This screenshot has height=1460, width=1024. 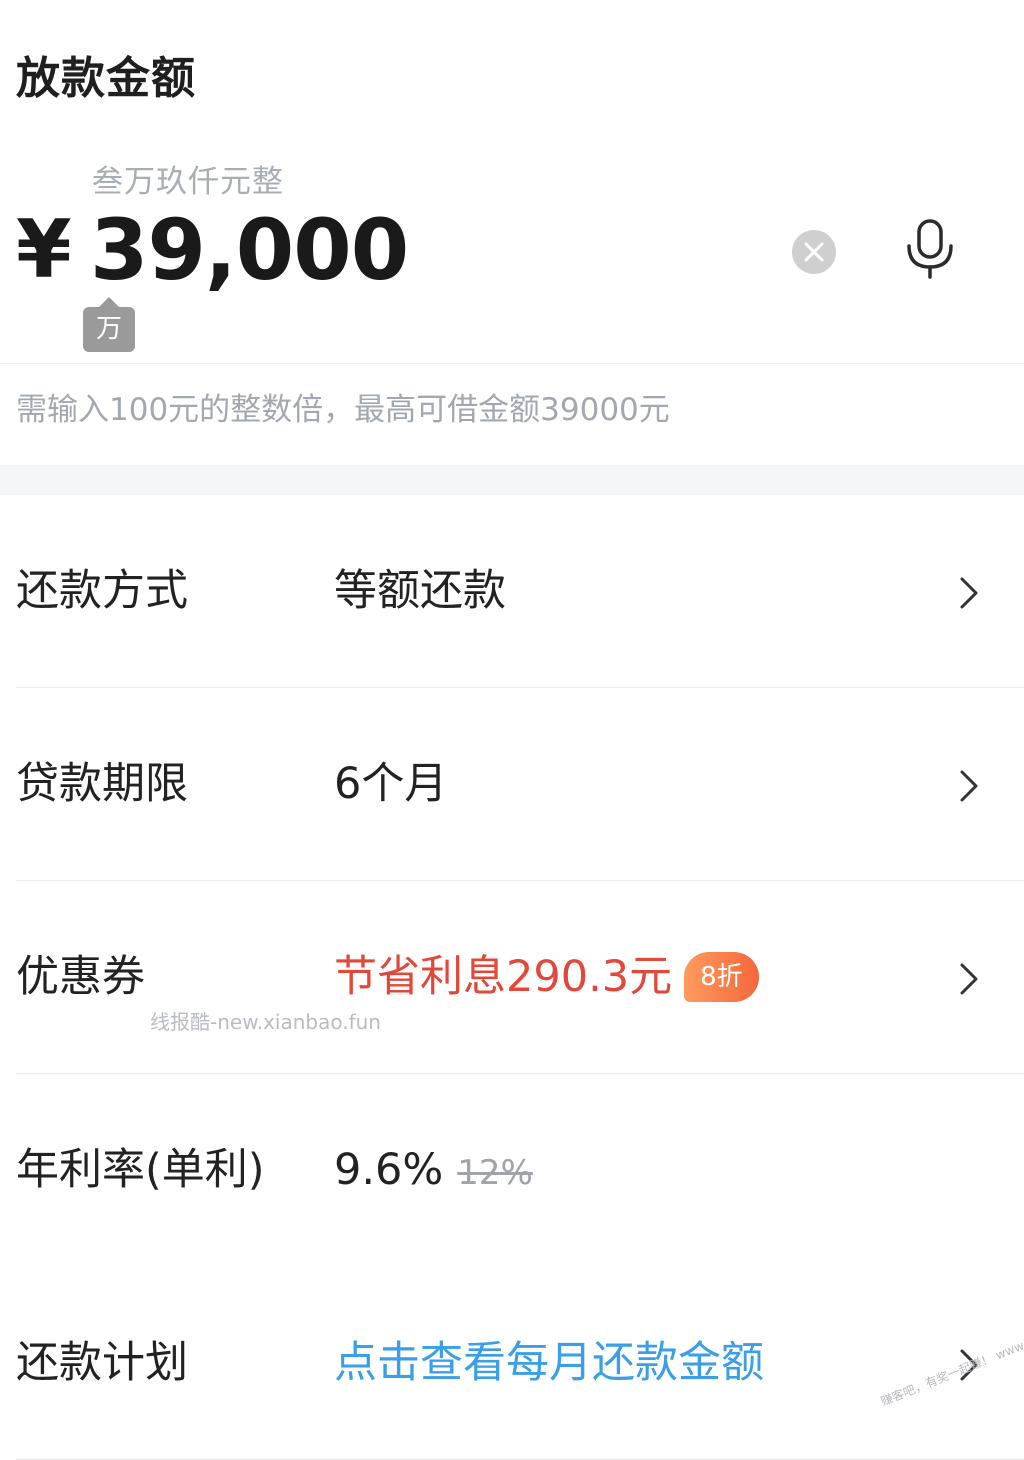 I want to click on row-value: 等额还款, so click(x=420, y=591).